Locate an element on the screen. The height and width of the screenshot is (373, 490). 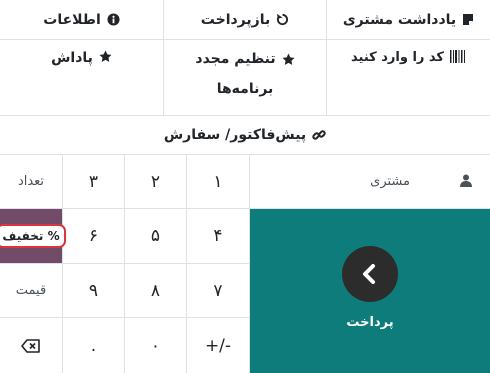
numpad-key-8: ۸ is located at coordinates (156, 291).